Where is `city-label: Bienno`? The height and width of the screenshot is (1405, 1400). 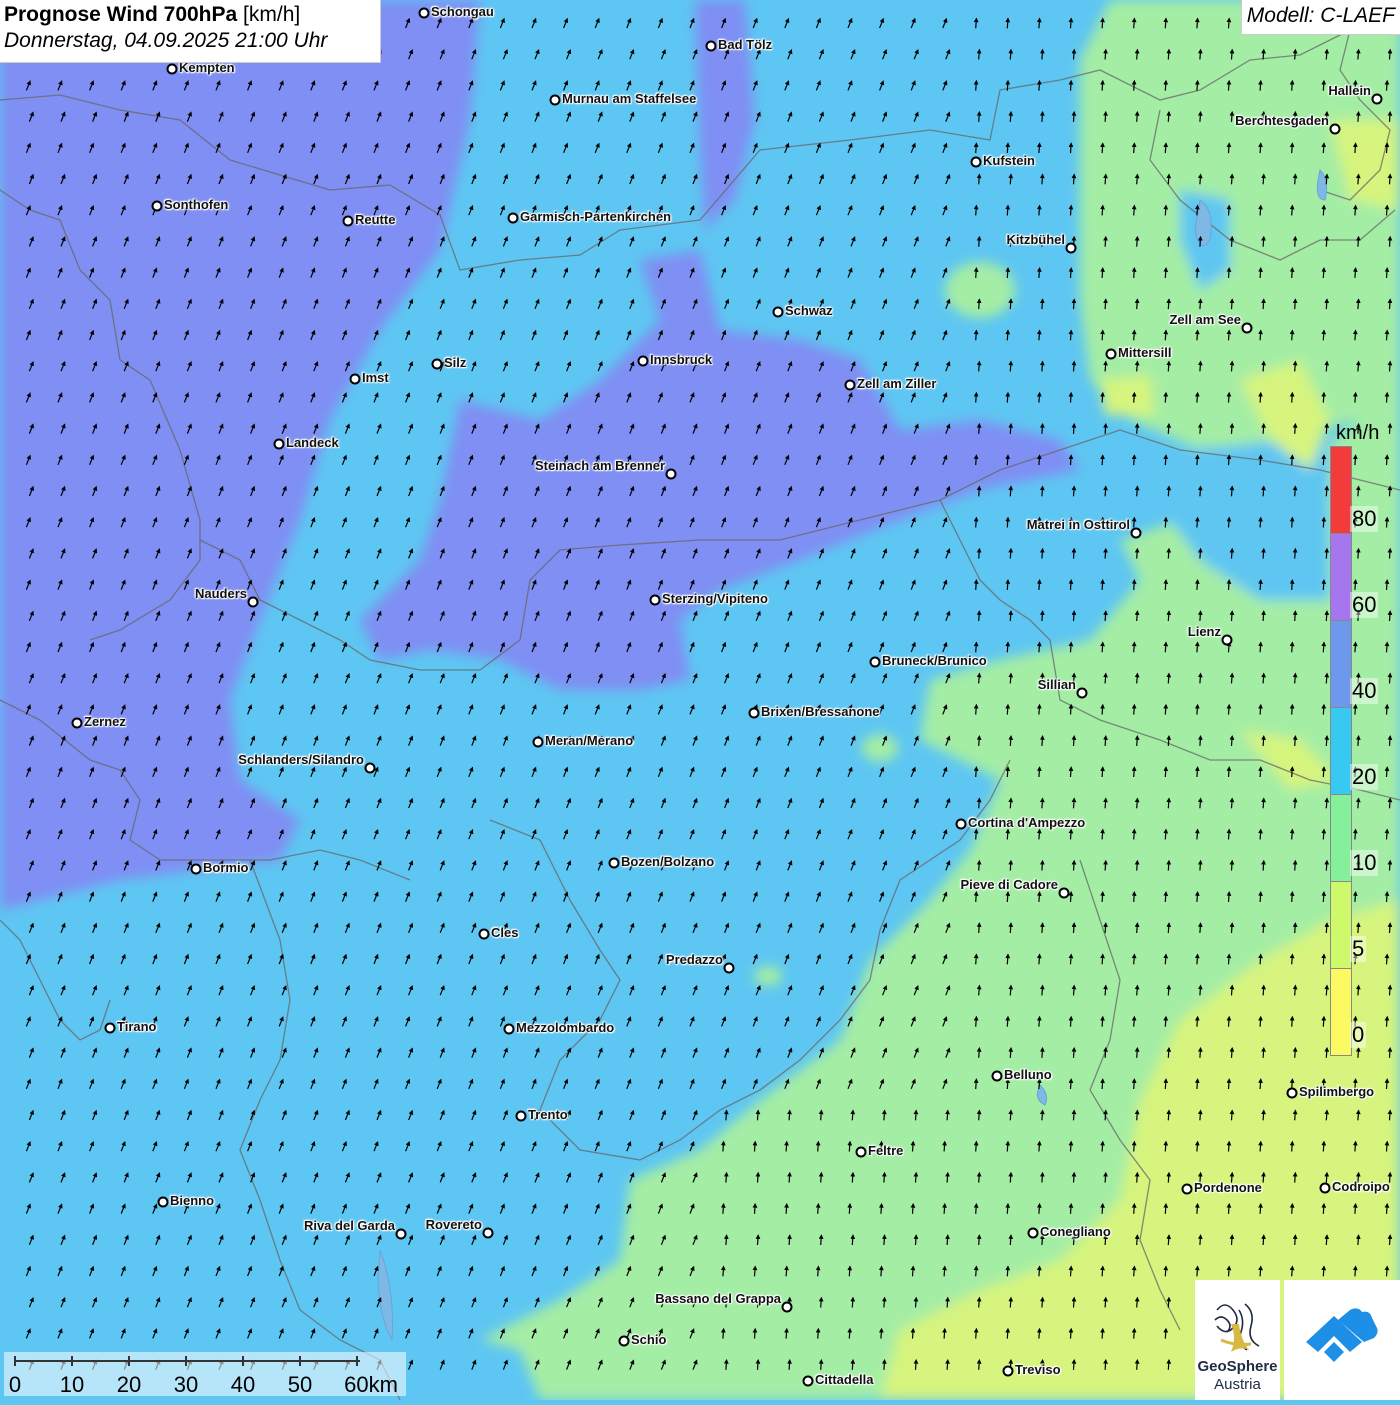 city-label: Bienno is located at coordinates (192, 1200).